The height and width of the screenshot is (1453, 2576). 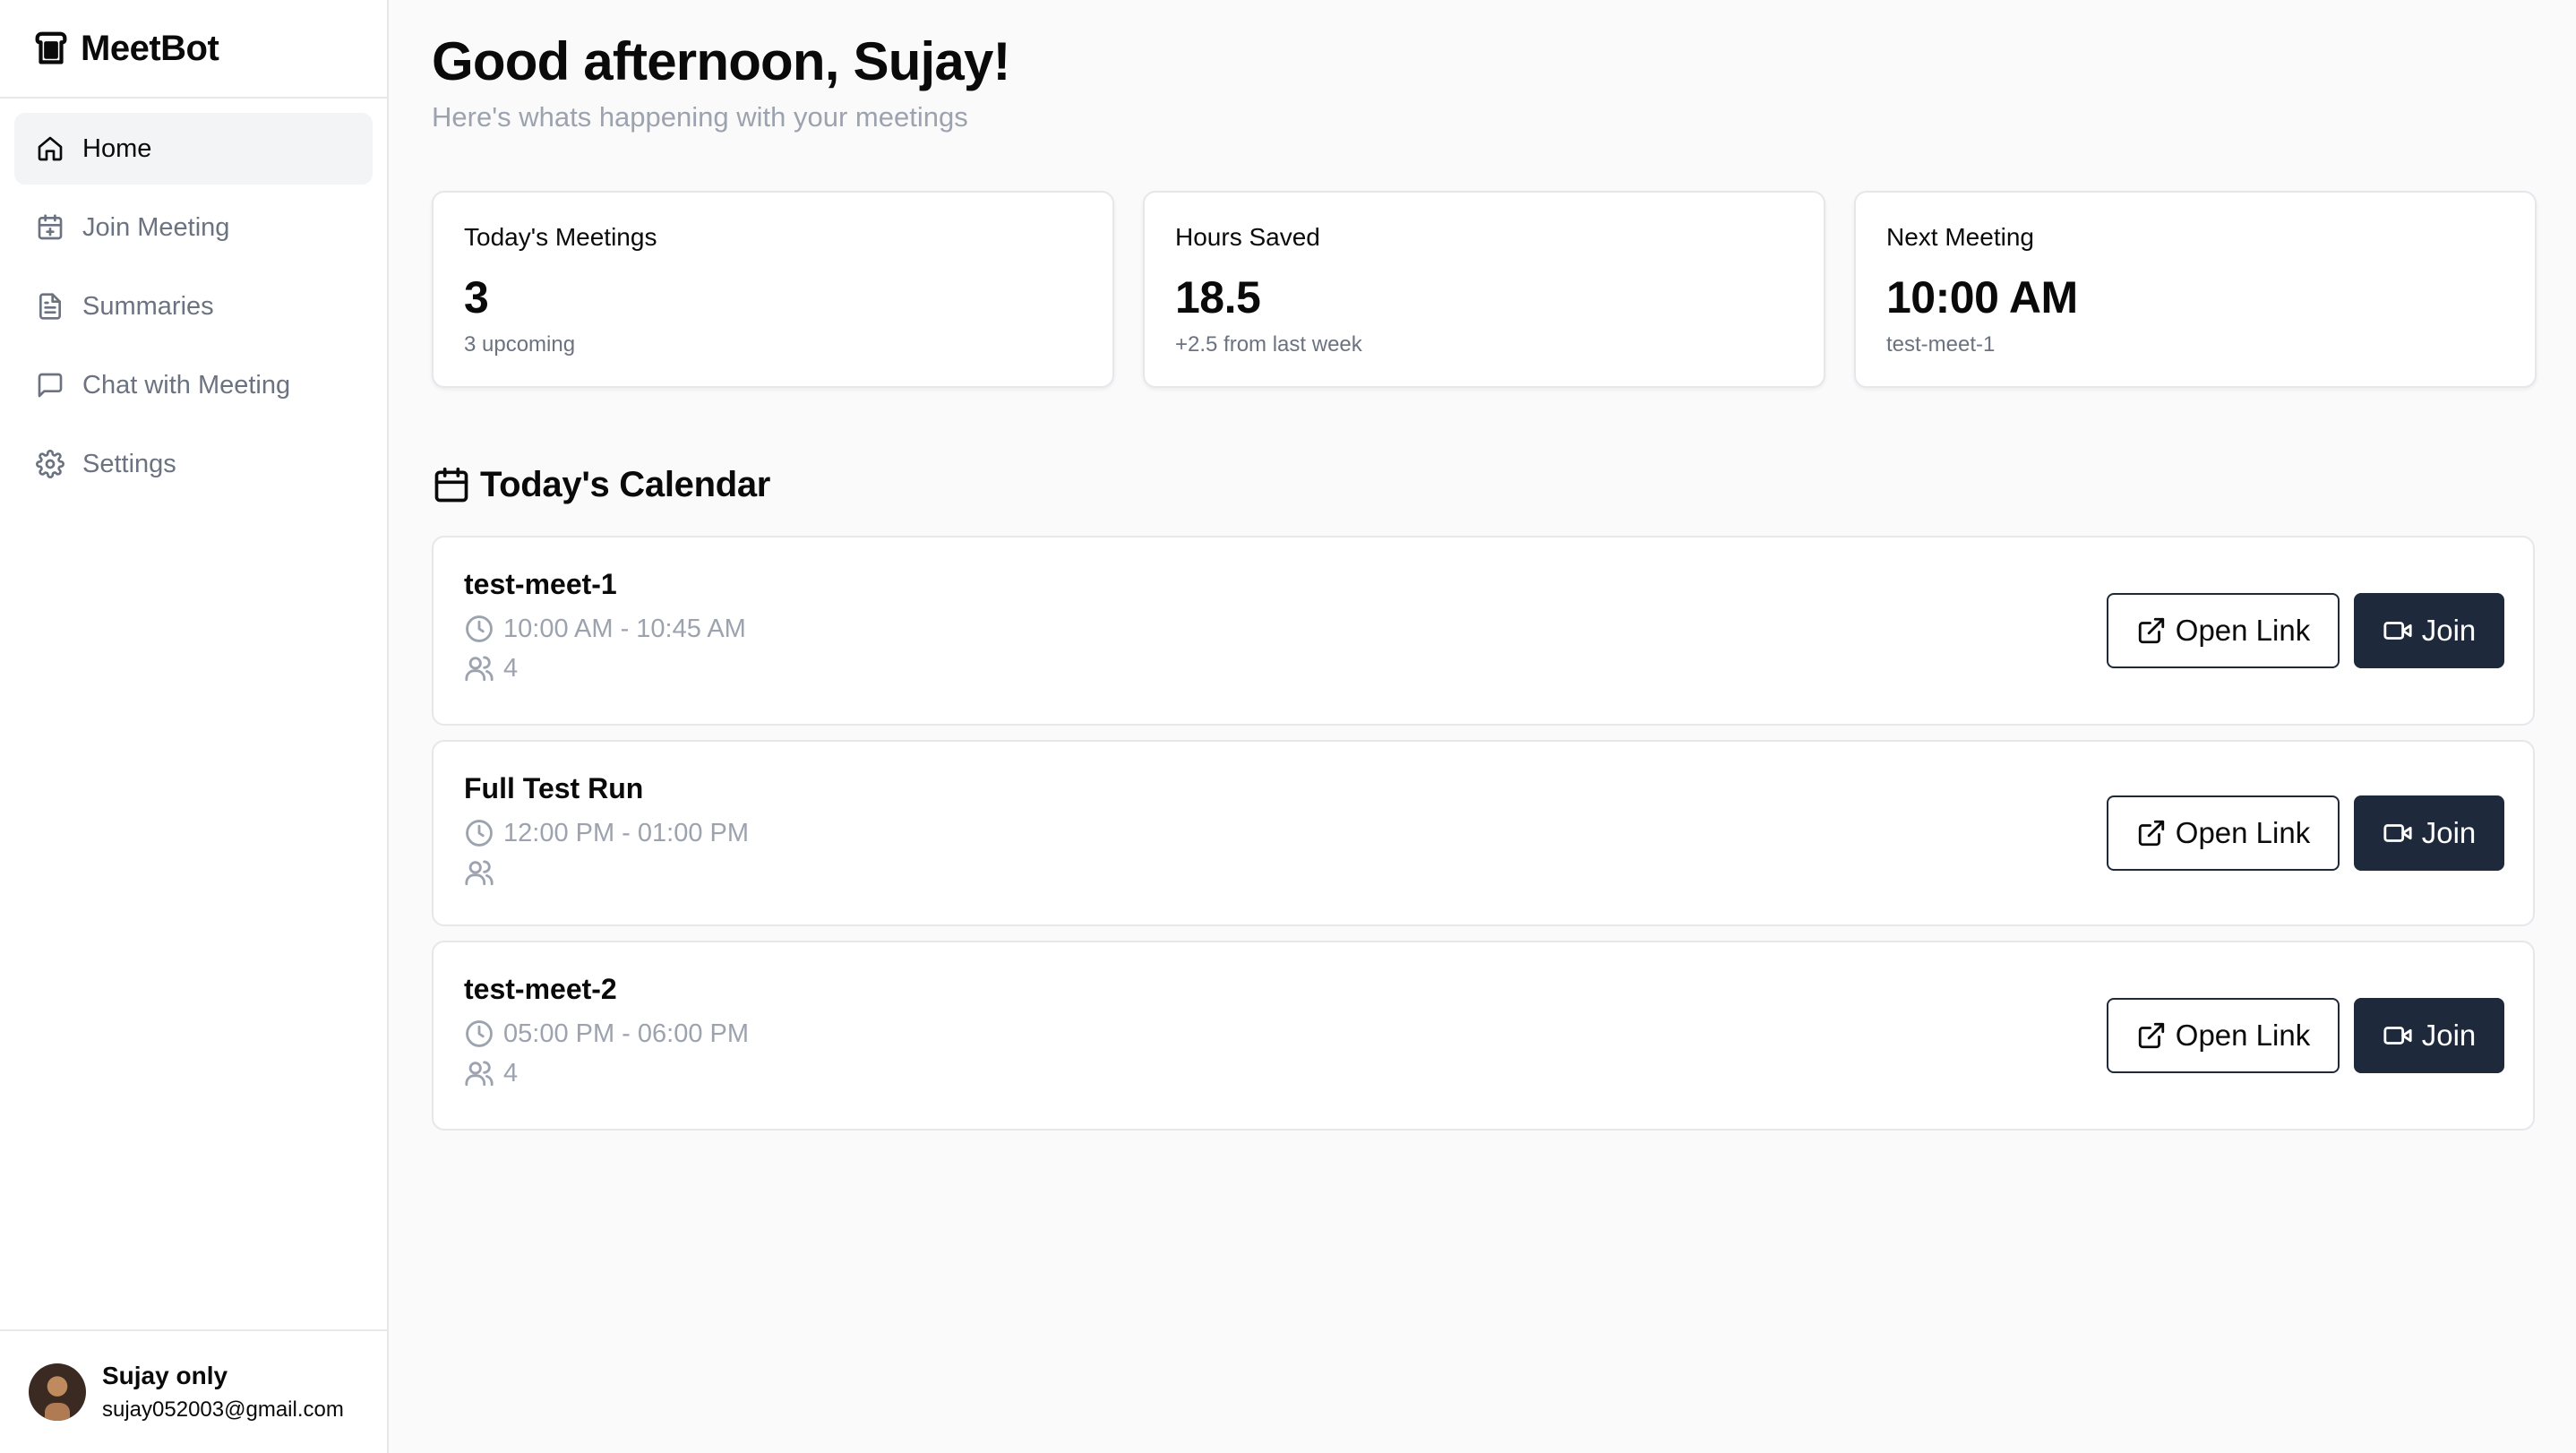 I want to click on sidebar-item-settings: Settings, so click(x=193, y=464).